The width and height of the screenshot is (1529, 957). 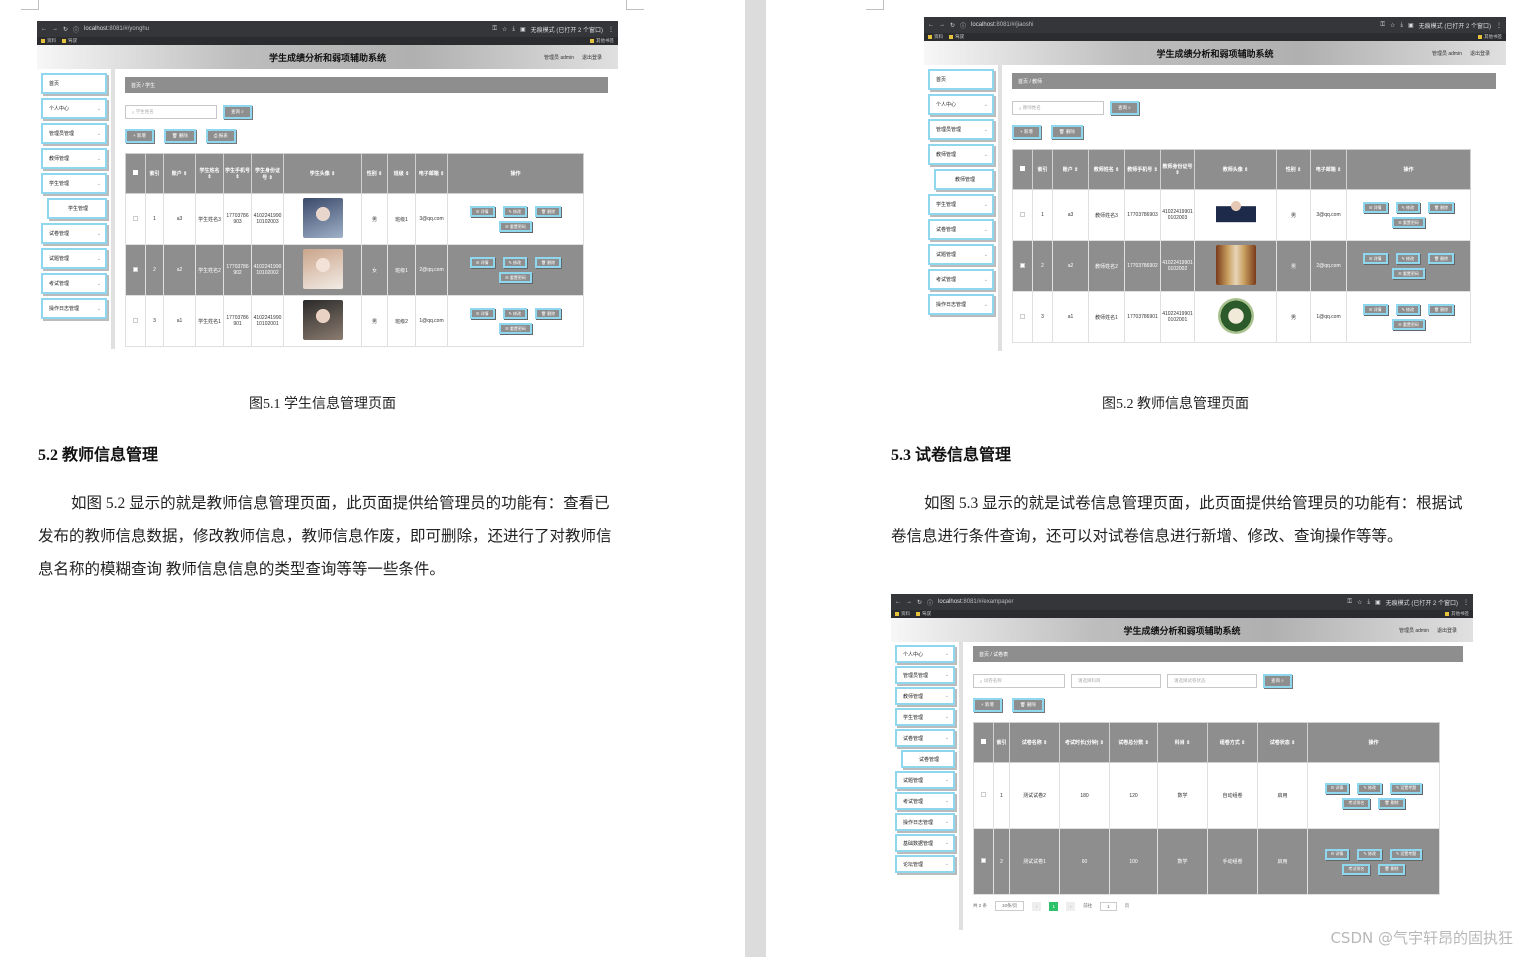 What do you see at coordinates (1232, 742) in the screenshot?
I see `column-header: 组卷方式 ⇕` at bounding box center [1232, 742].